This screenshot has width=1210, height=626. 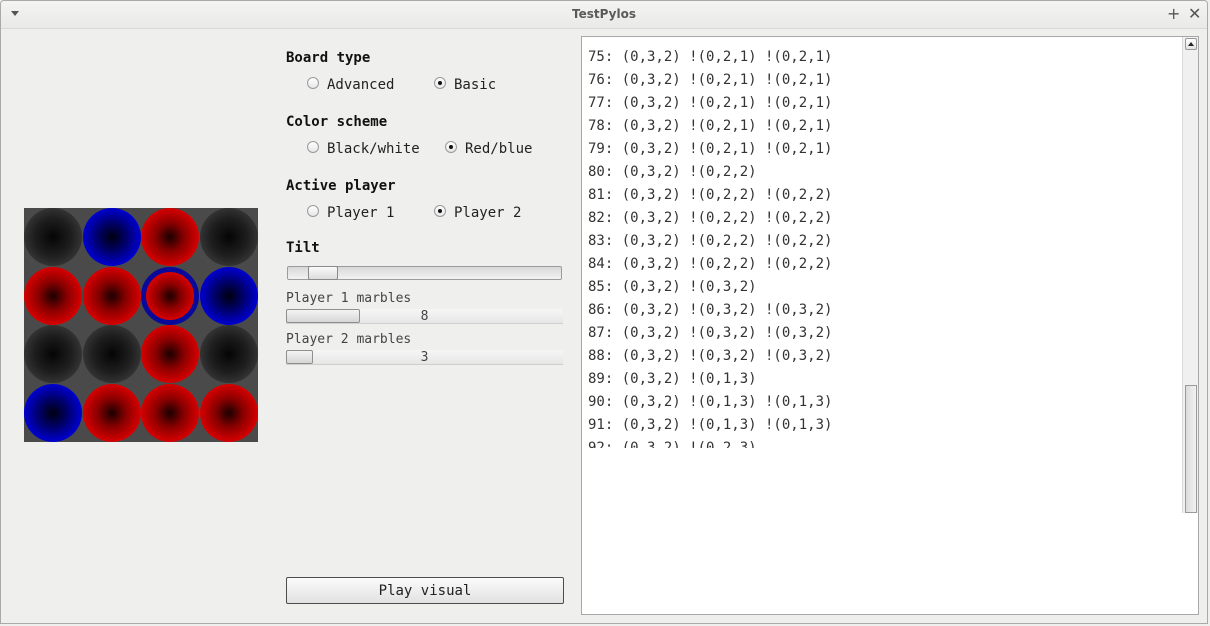 I want to click on log-line: 76: (0,3,2) !(0,2,1) !(0,2,1), so click(x=710, y=80).